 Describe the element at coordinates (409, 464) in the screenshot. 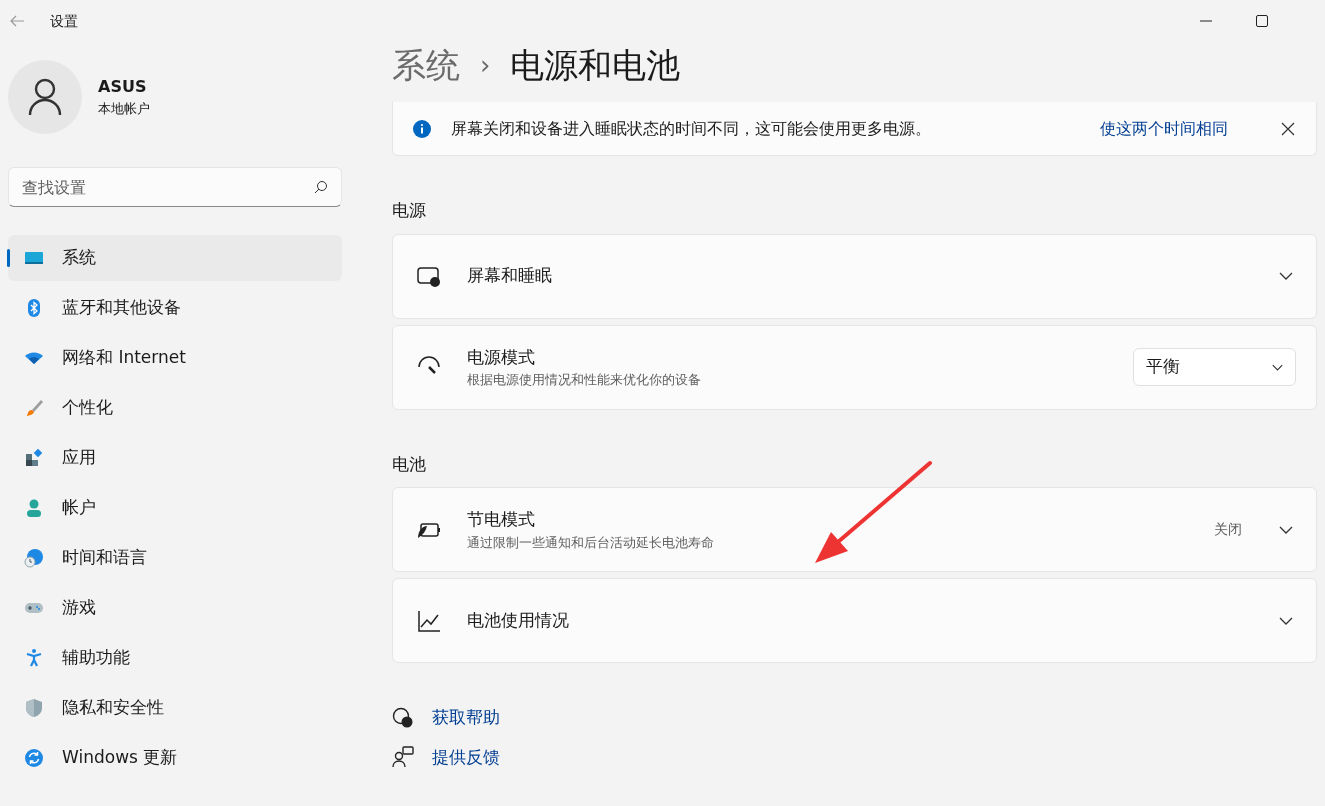

I see `section-heading: 电池` at that location.